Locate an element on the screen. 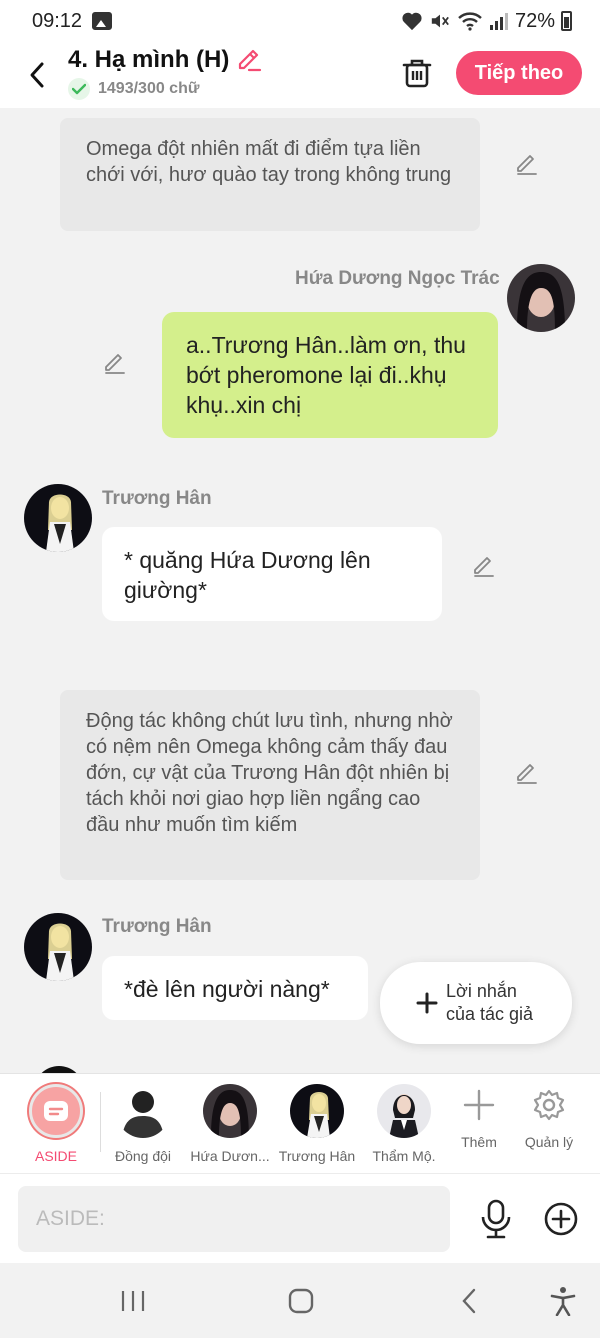 The width and height of the screenshot is (600, 1338). recent-apps-icon is located at coordinates (133, 1301).